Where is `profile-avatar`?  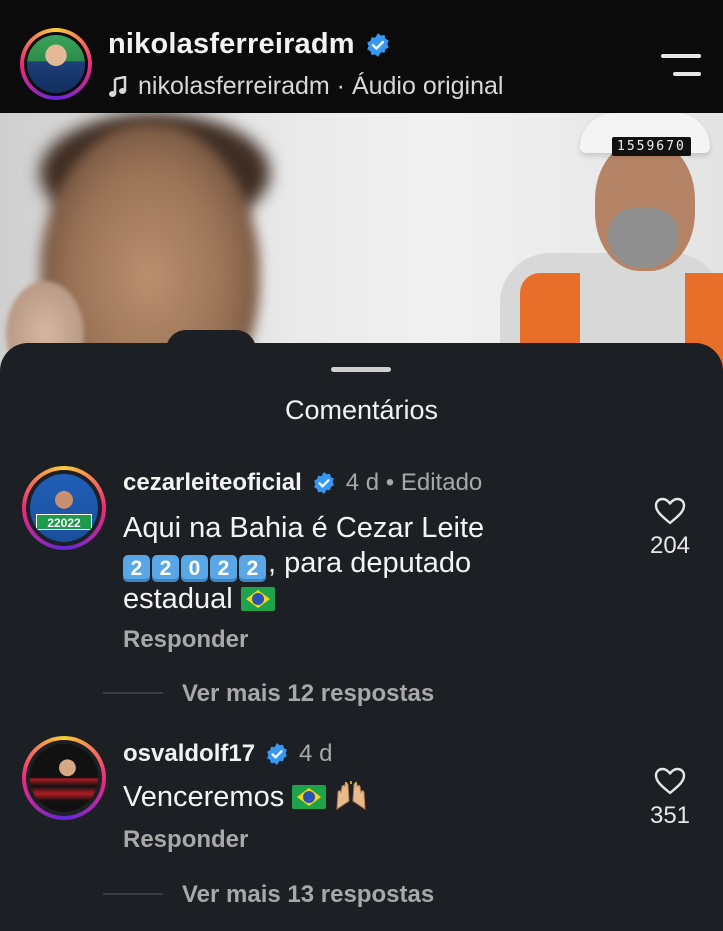
profile-avatar is located at coordinates (56, 64).